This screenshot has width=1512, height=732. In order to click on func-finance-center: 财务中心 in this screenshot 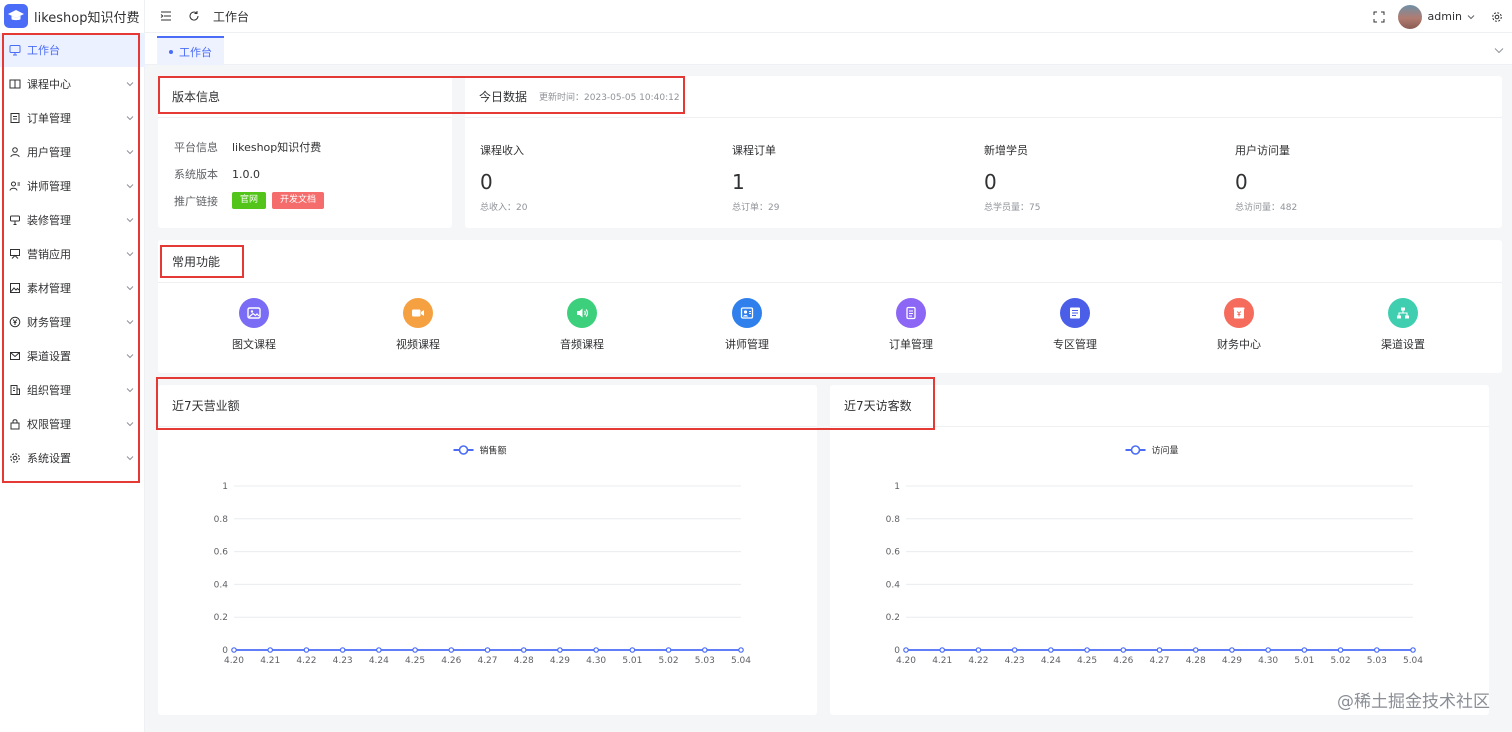, I will do `click(1239, 325)`.